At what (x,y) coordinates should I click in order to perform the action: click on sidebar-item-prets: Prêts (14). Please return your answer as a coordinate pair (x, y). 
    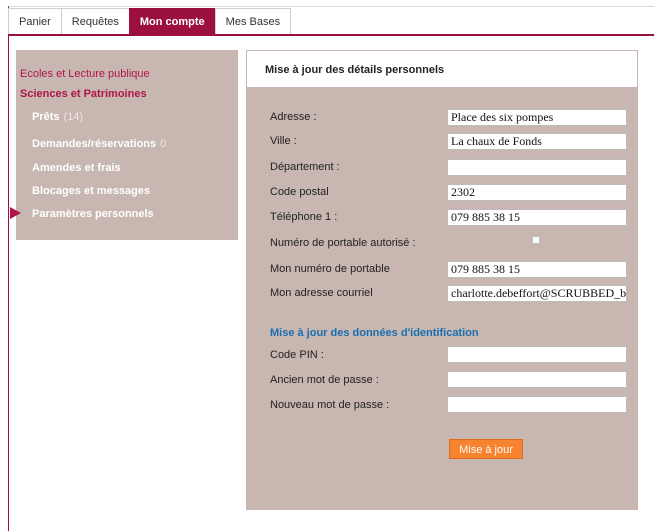
    Looking at the image, I should click on (57, 117).